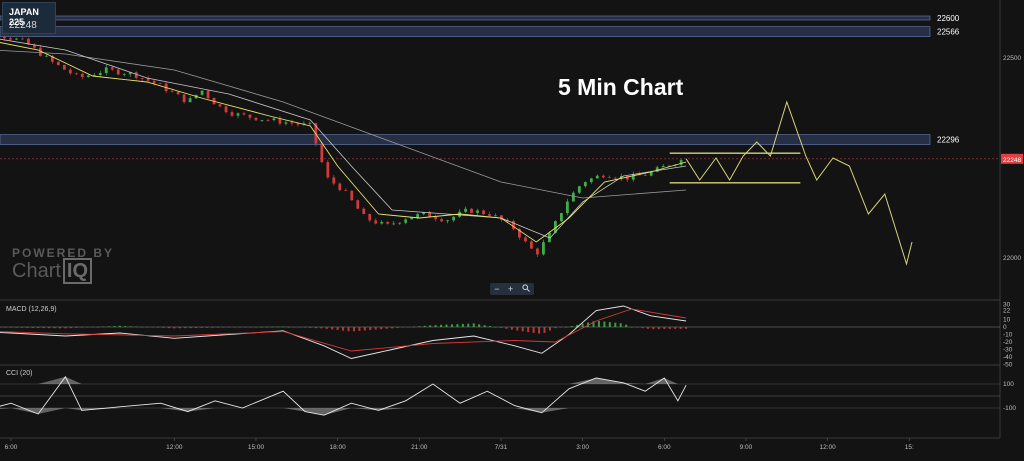 Image resolution: width=1024 pixels, height=461 pixels. What do you see at coordinates (31, 309) in the screenshot?
I see `macd-pane-label: MACD (12,26,9)` at bounding box center [31, 309].